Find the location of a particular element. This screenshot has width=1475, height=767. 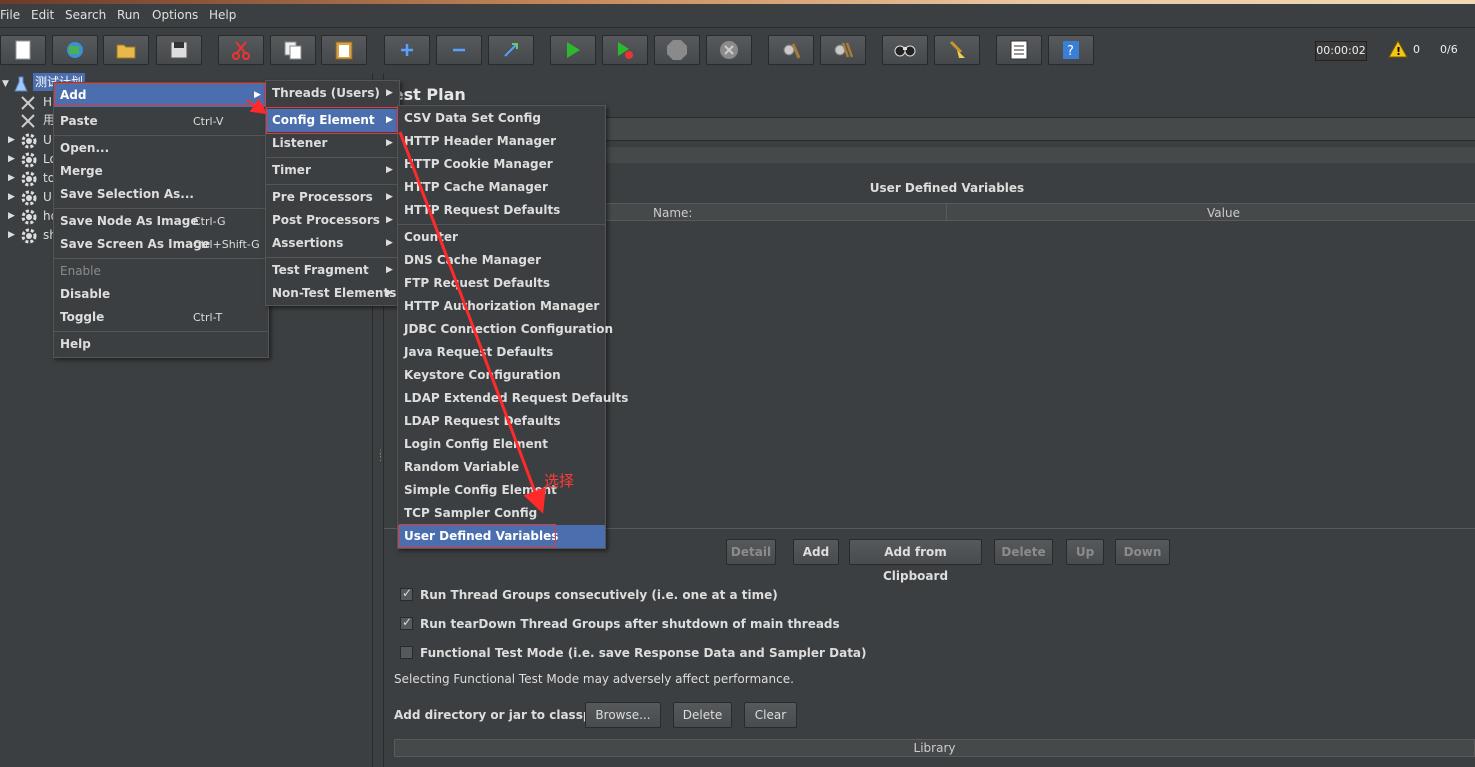

annotation-arrows is located at coordinates (396, 306).